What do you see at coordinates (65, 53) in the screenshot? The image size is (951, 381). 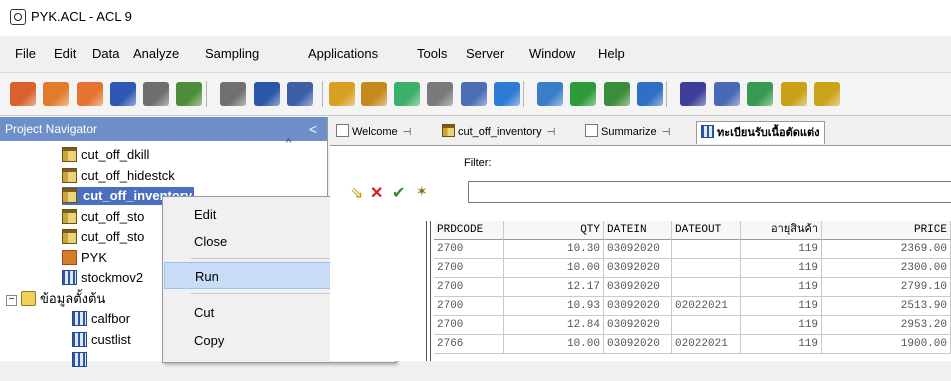 I see `menu-edit: Edit` at bounding box center [65, 53].